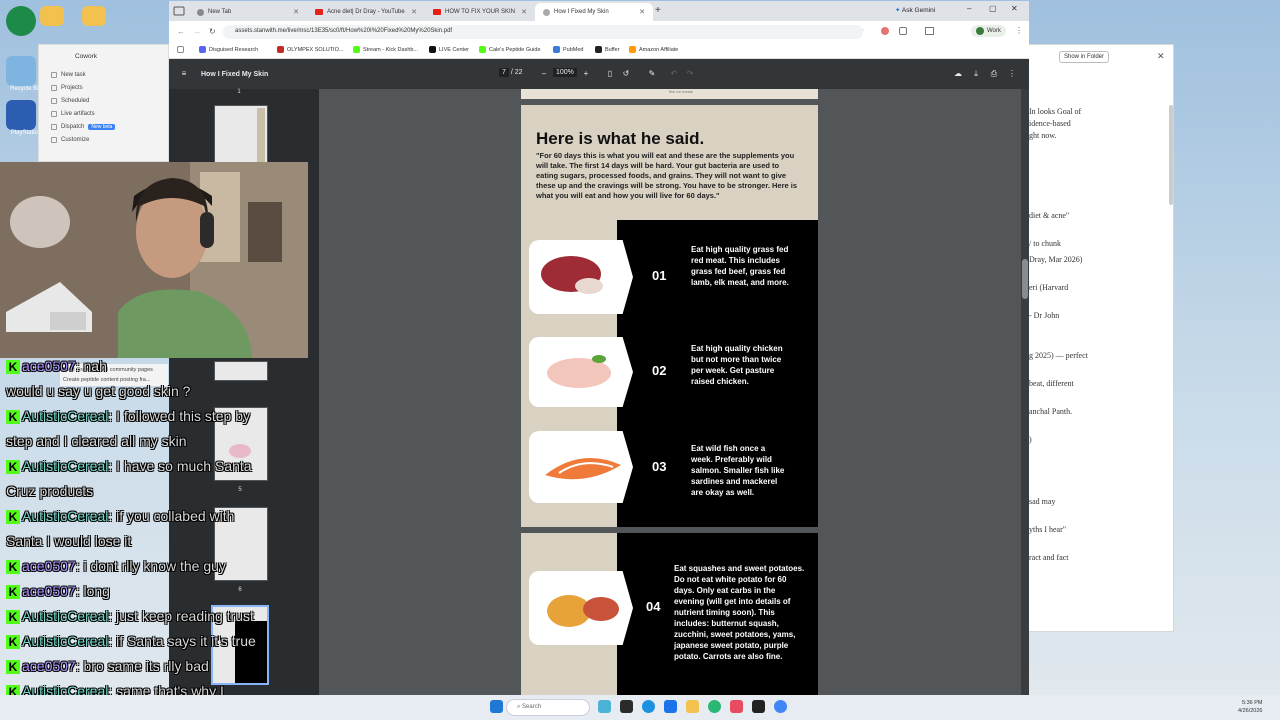  Describe the element at coordinates (181, 31) in the screenshot. I see `back-icon: ←` at that location.